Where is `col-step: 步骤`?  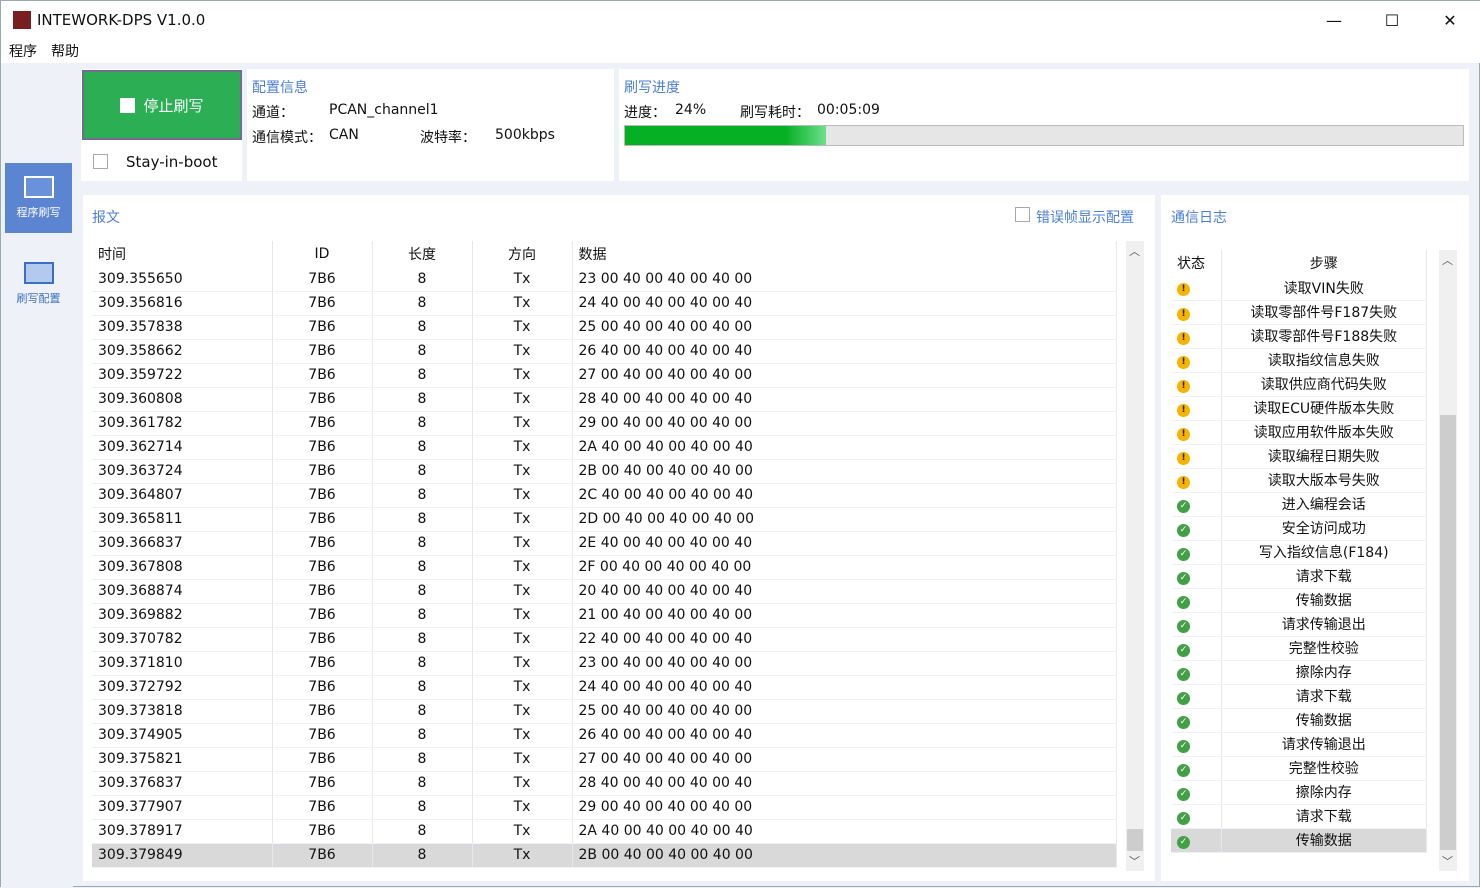 col-step: 步骤 is located at coordinates (1324, 263).